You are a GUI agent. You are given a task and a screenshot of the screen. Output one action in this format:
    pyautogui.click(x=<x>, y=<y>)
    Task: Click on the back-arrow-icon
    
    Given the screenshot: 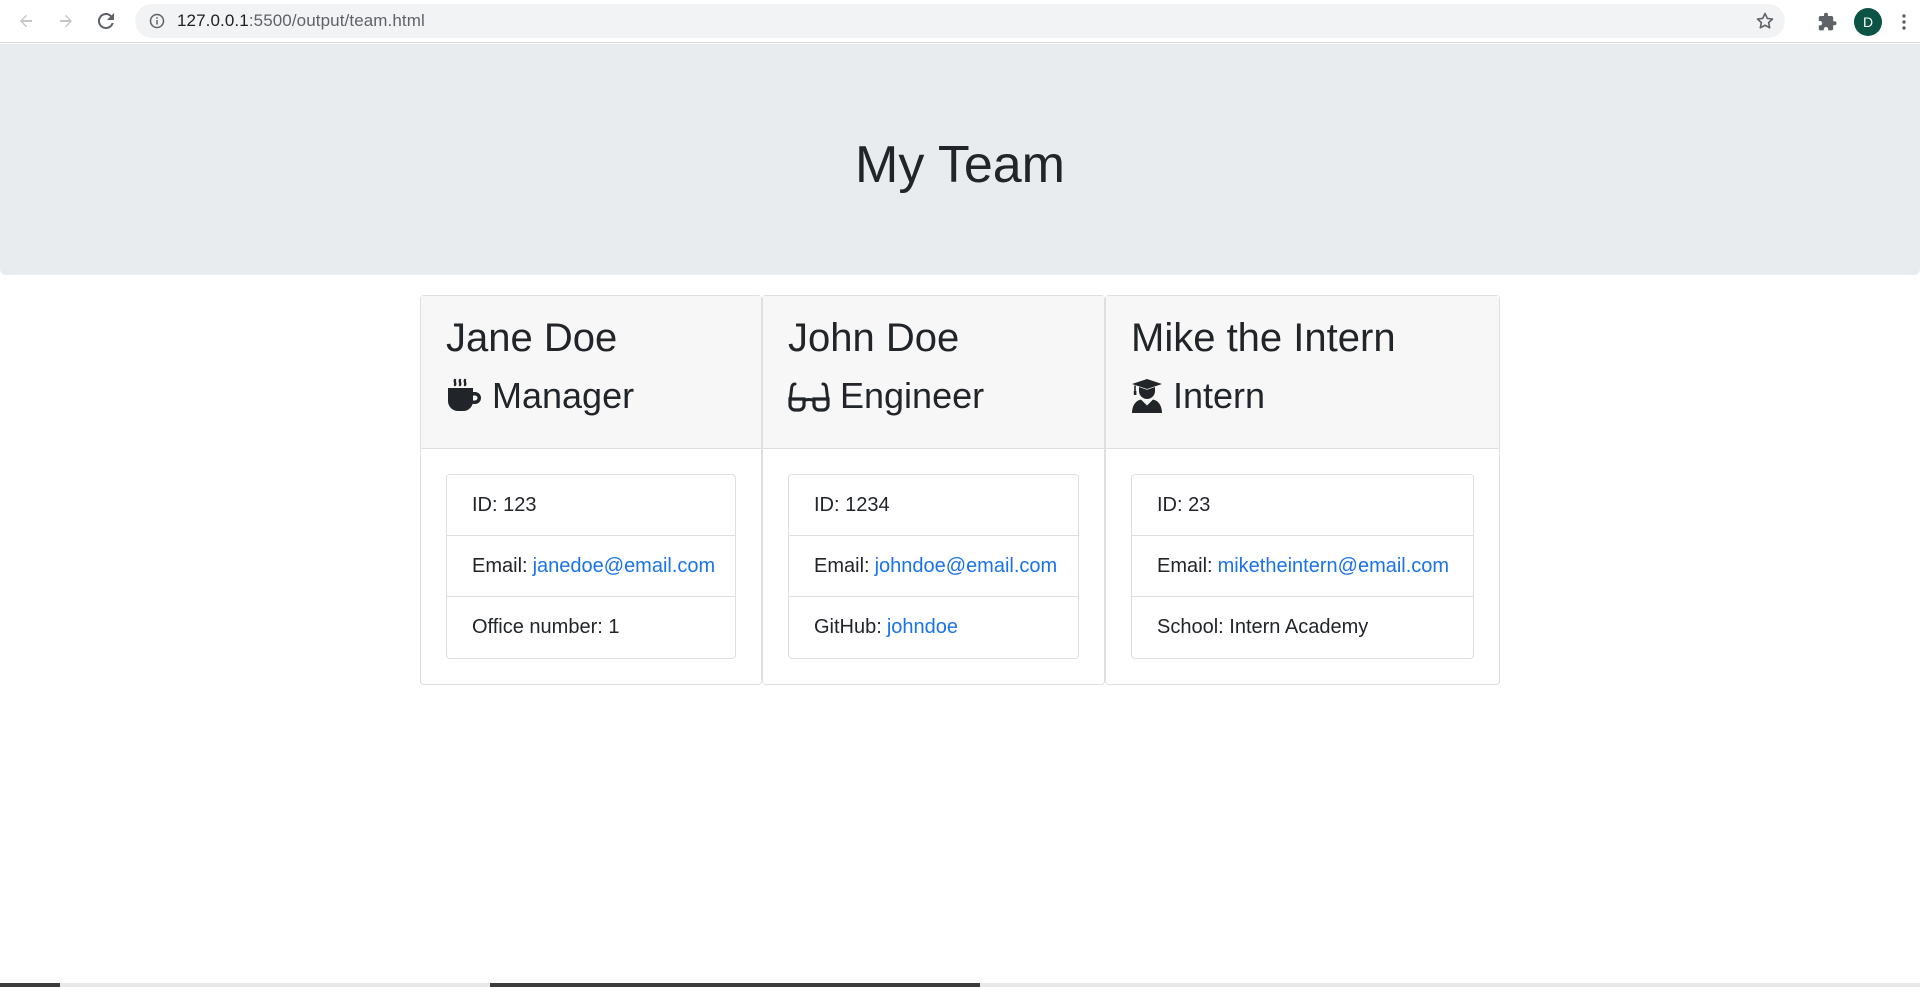 What is the action you would take?
    pyautogui.click(x=26, y=21)
    